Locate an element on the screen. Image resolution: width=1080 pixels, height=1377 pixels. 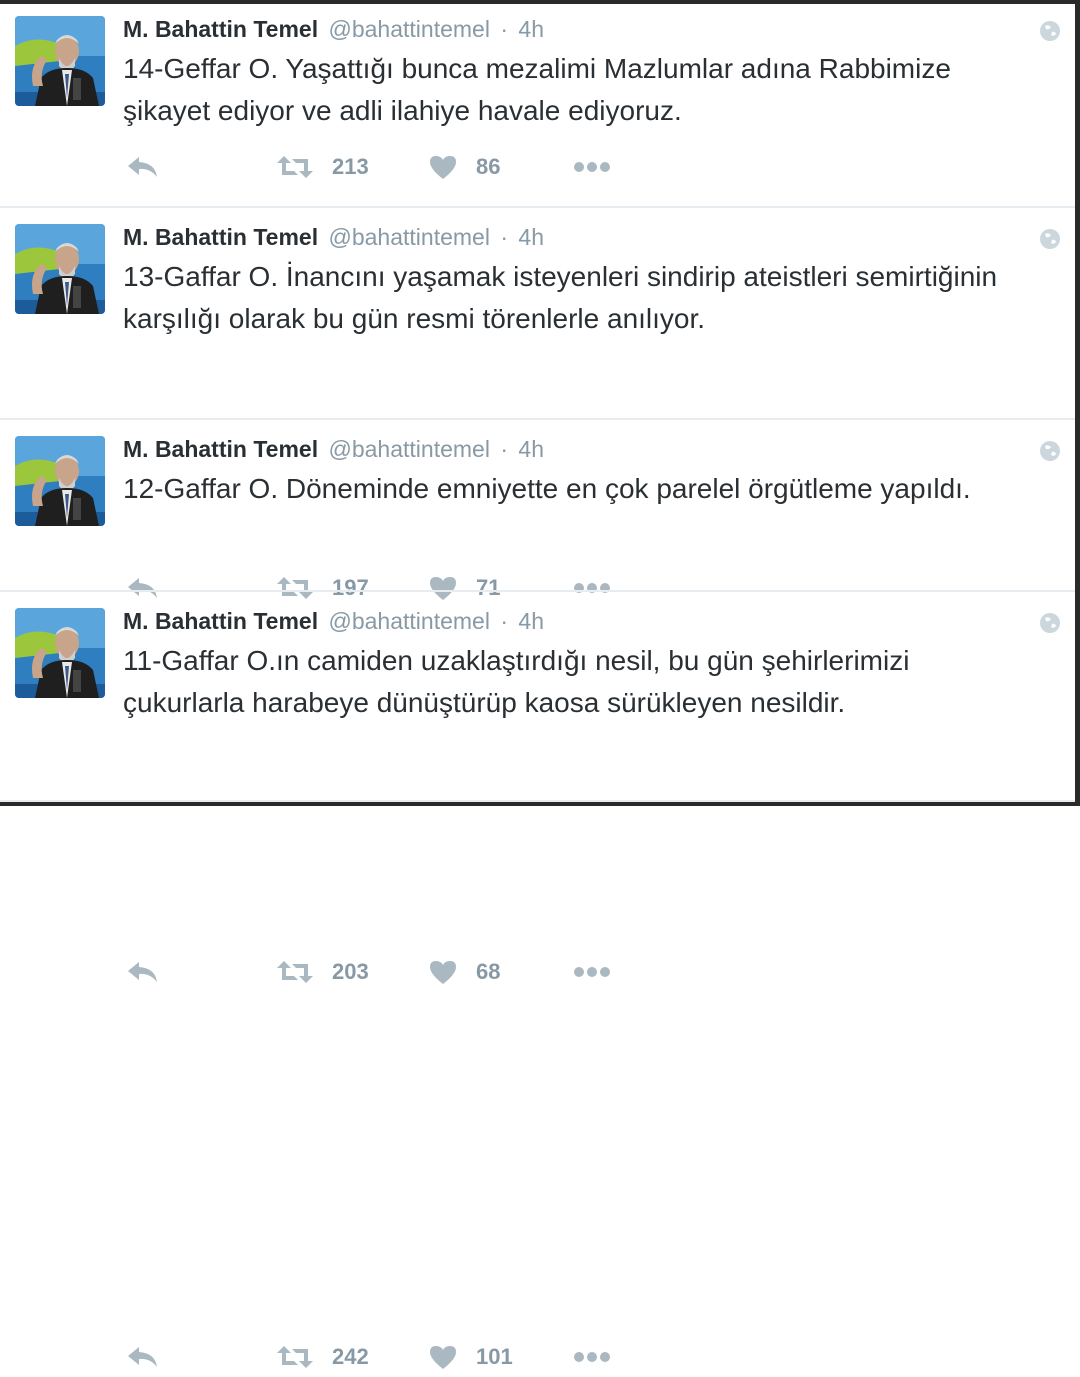
tweet-actions: 203 68 is located at coordinates (537, 972).